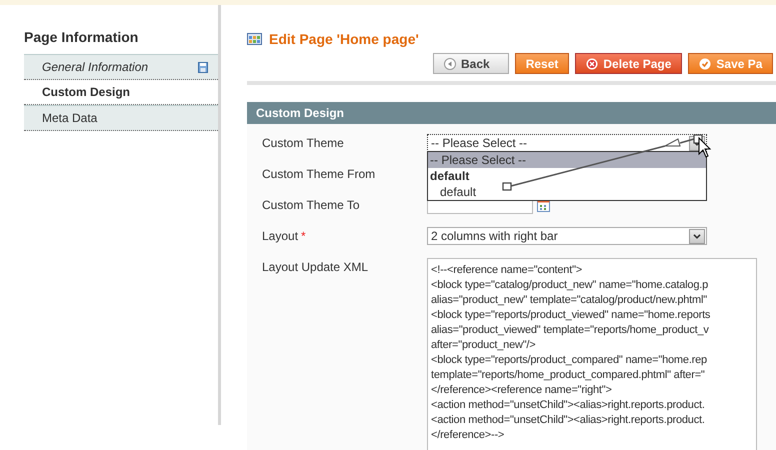  I want to click on page-title: Edit Page 'Home page', so click(344, 39).